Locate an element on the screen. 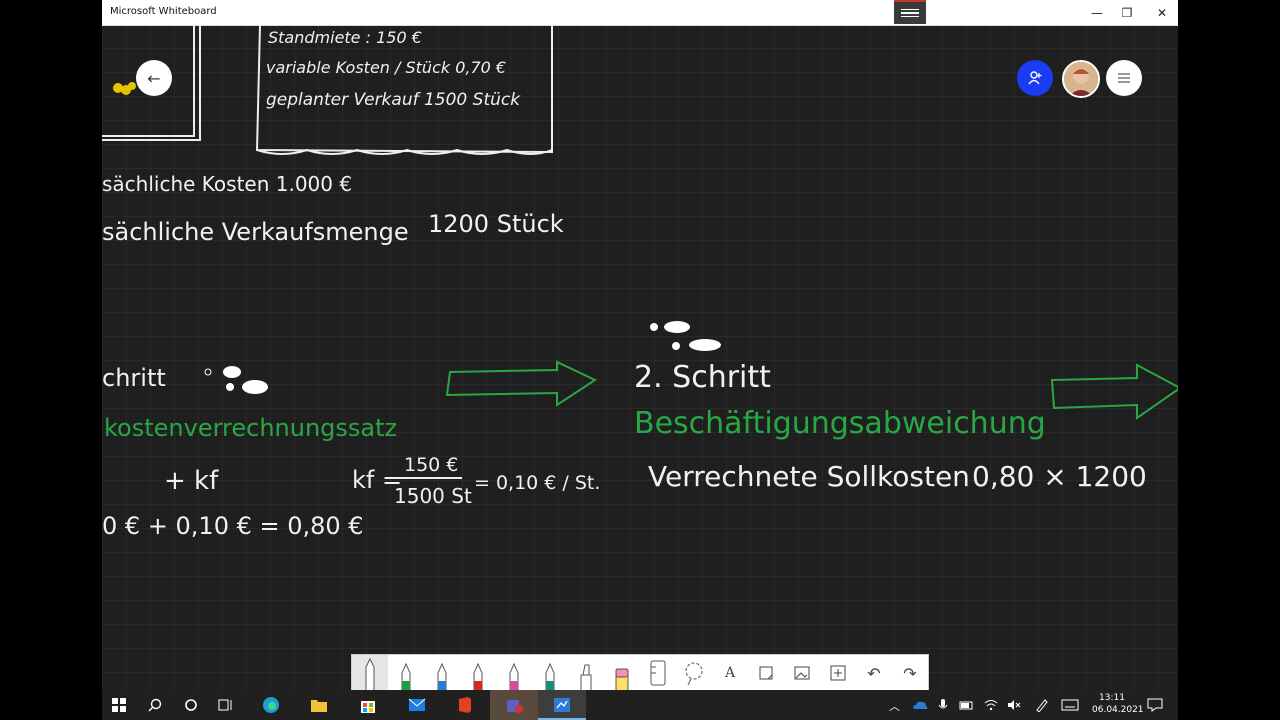 This screenshot has height=720, width=1280. task-view-icon is located at coordinates (226, 705).